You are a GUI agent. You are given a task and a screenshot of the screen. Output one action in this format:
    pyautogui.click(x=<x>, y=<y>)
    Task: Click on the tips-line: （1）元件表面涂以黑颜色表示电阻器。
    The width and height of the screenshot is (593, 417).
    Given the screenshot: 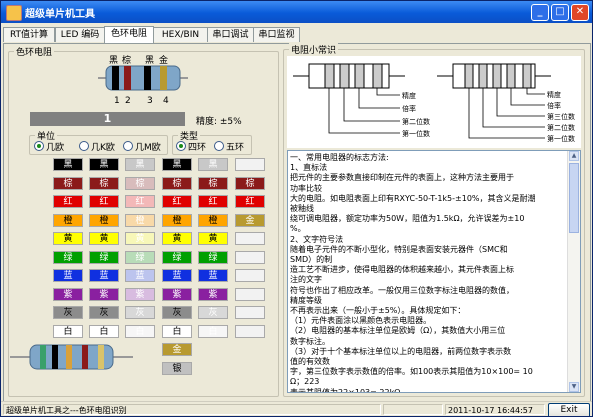 What is the action you would take?
    pyautogui.click(x=361, y=321)
    